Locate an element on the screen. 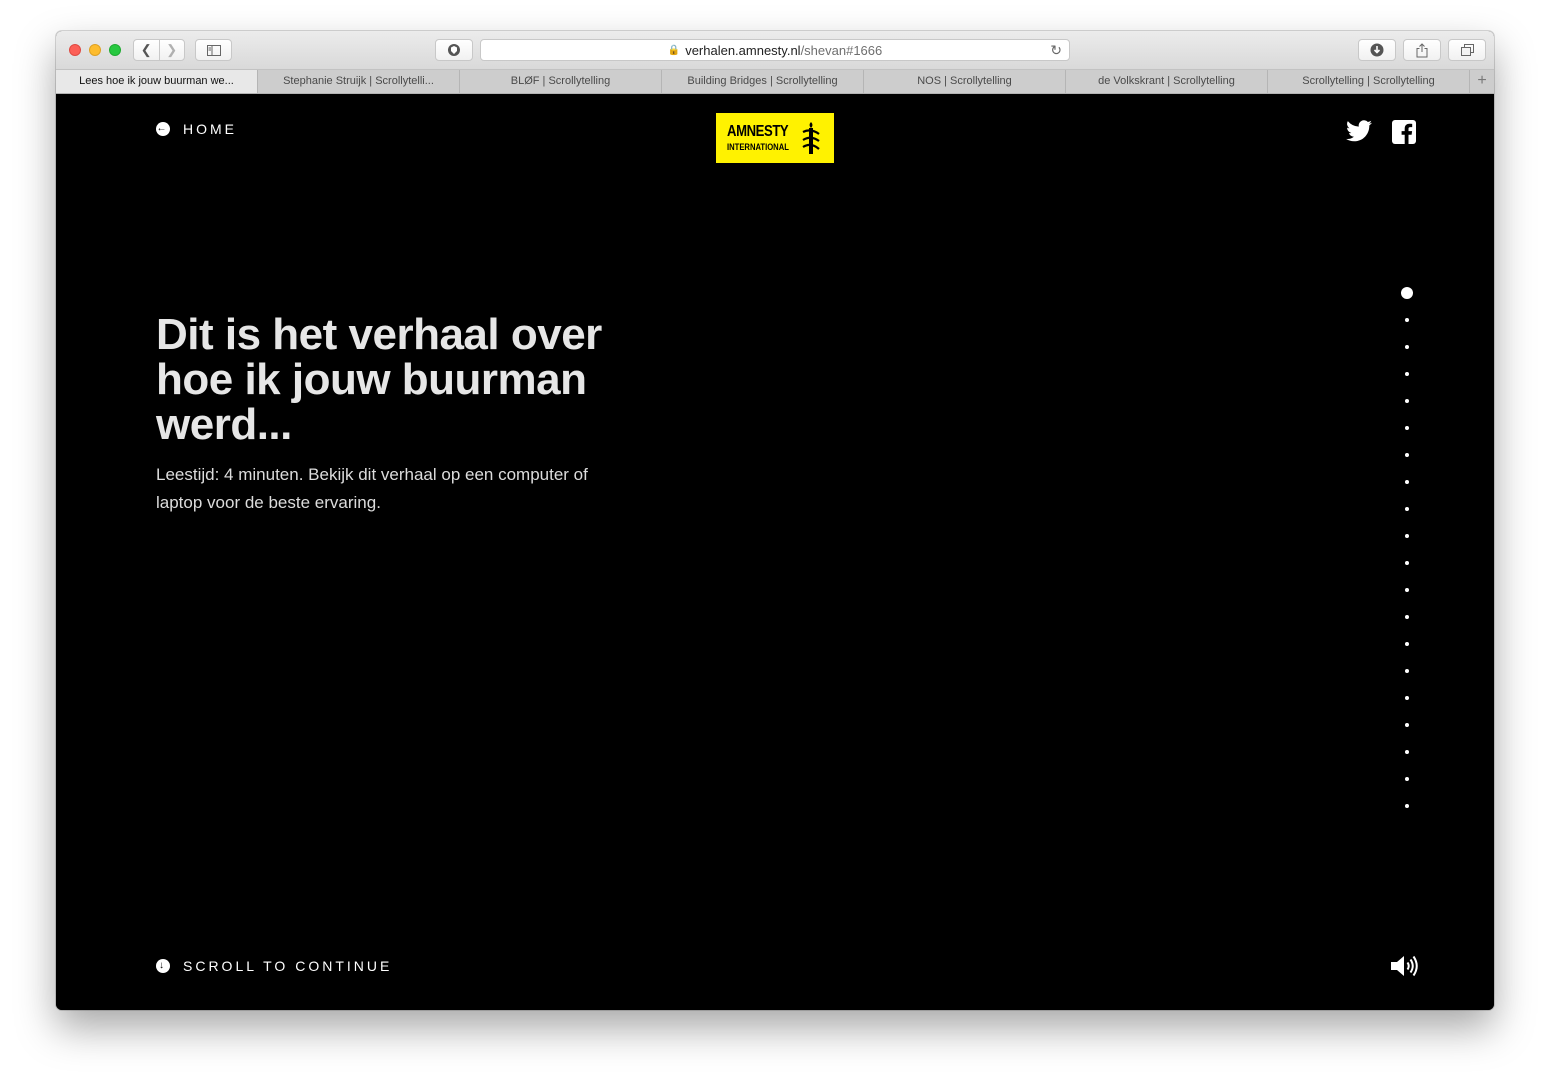 The width and height of the screenshot is (1550, 1090). arrow-down-circle-icon: ↓ is located at coordinates (163, 966).